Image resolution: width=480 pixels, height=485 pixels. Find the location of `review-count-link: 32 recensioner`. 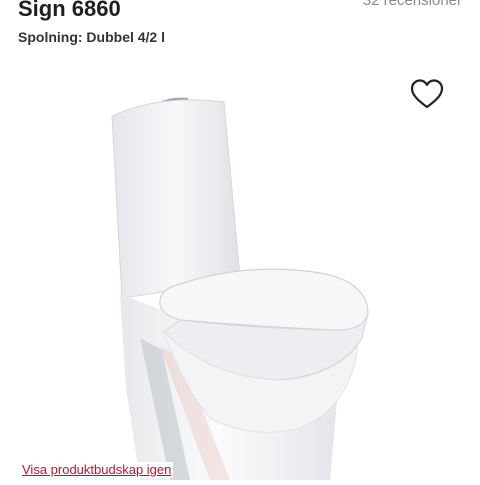

review-count-link: 32 recensioner is located at coordinates (412, 6).